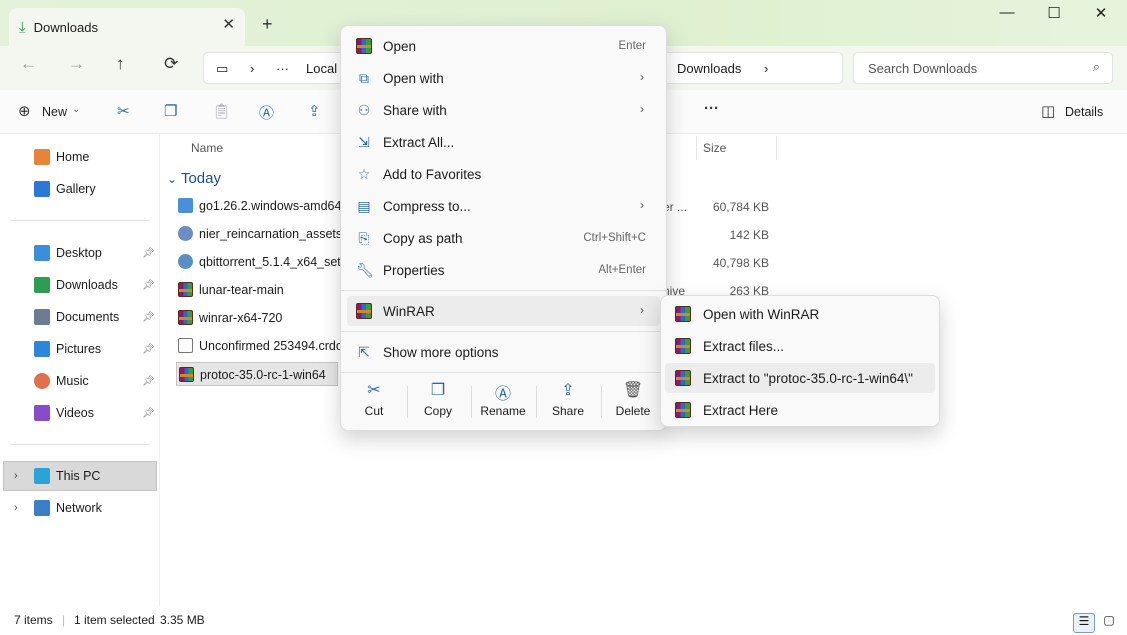  Describe the element at coordinates (714, 148) in the screenshot. I see `column-header-size: Size` at that location.